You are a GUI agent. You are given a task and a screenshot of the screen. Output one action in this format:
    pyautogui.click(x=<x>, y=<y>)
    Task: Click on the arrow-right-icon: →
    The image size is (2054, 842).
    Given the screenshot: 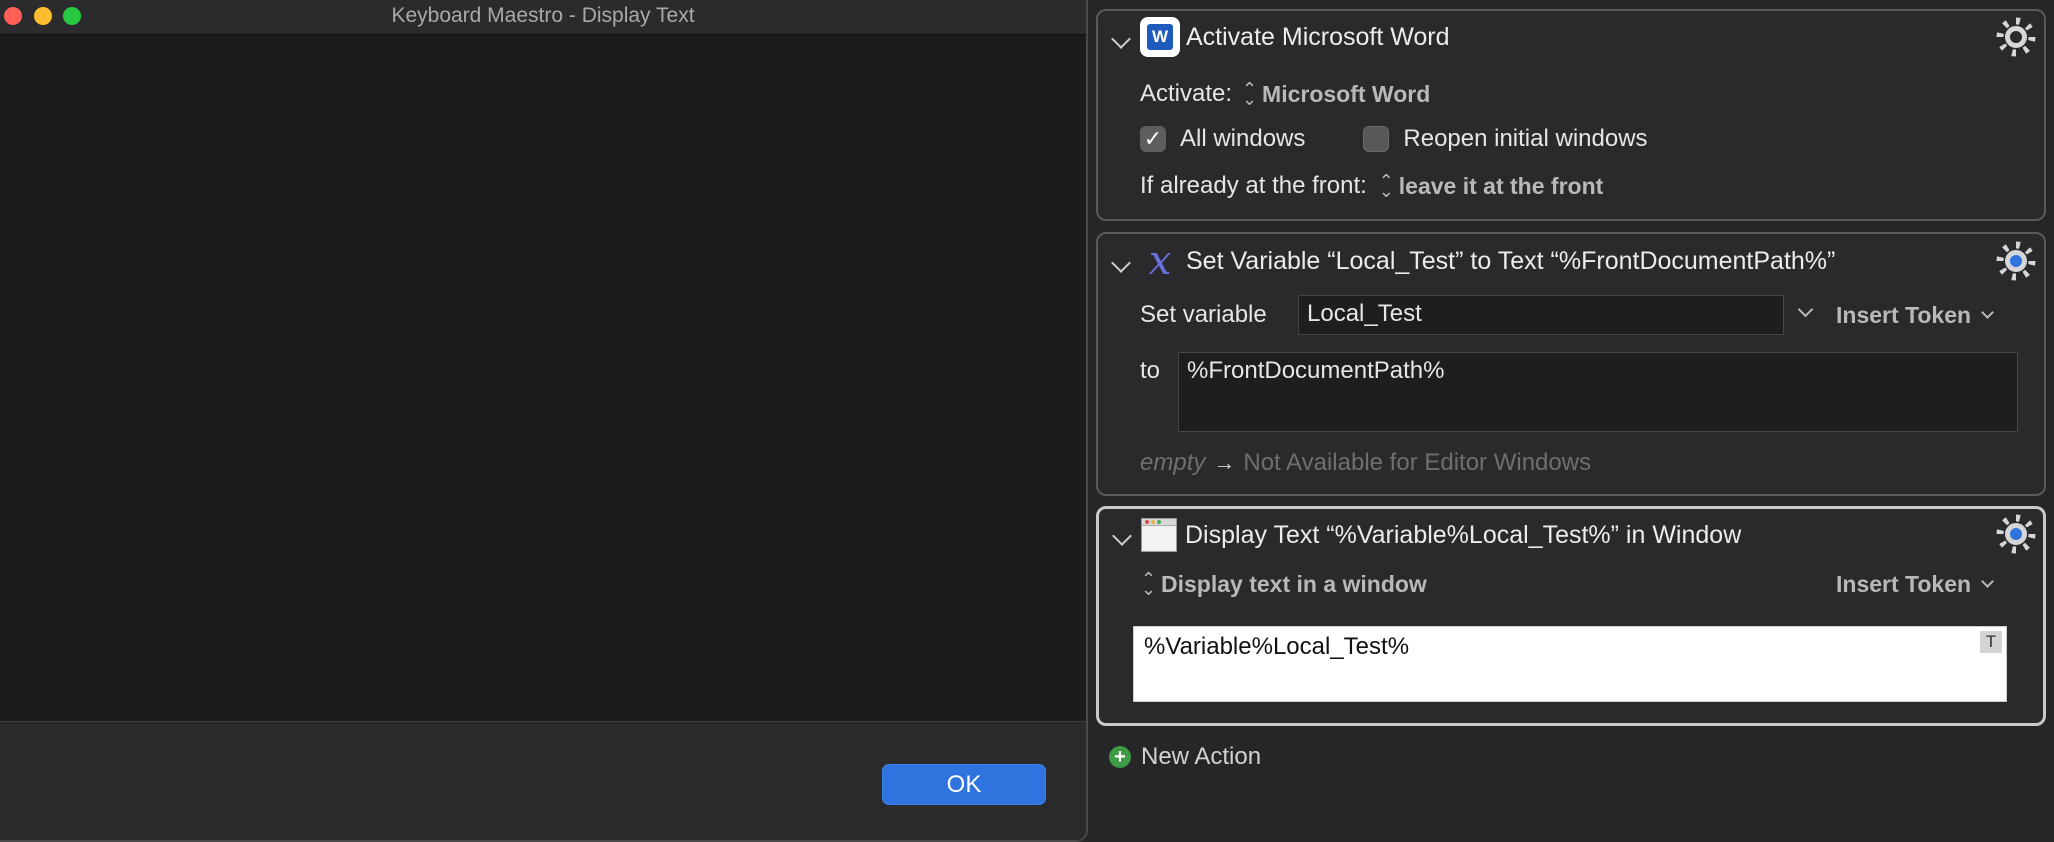 What is the action you would take?
    pyautogui.click(x=1224, y=462)
    